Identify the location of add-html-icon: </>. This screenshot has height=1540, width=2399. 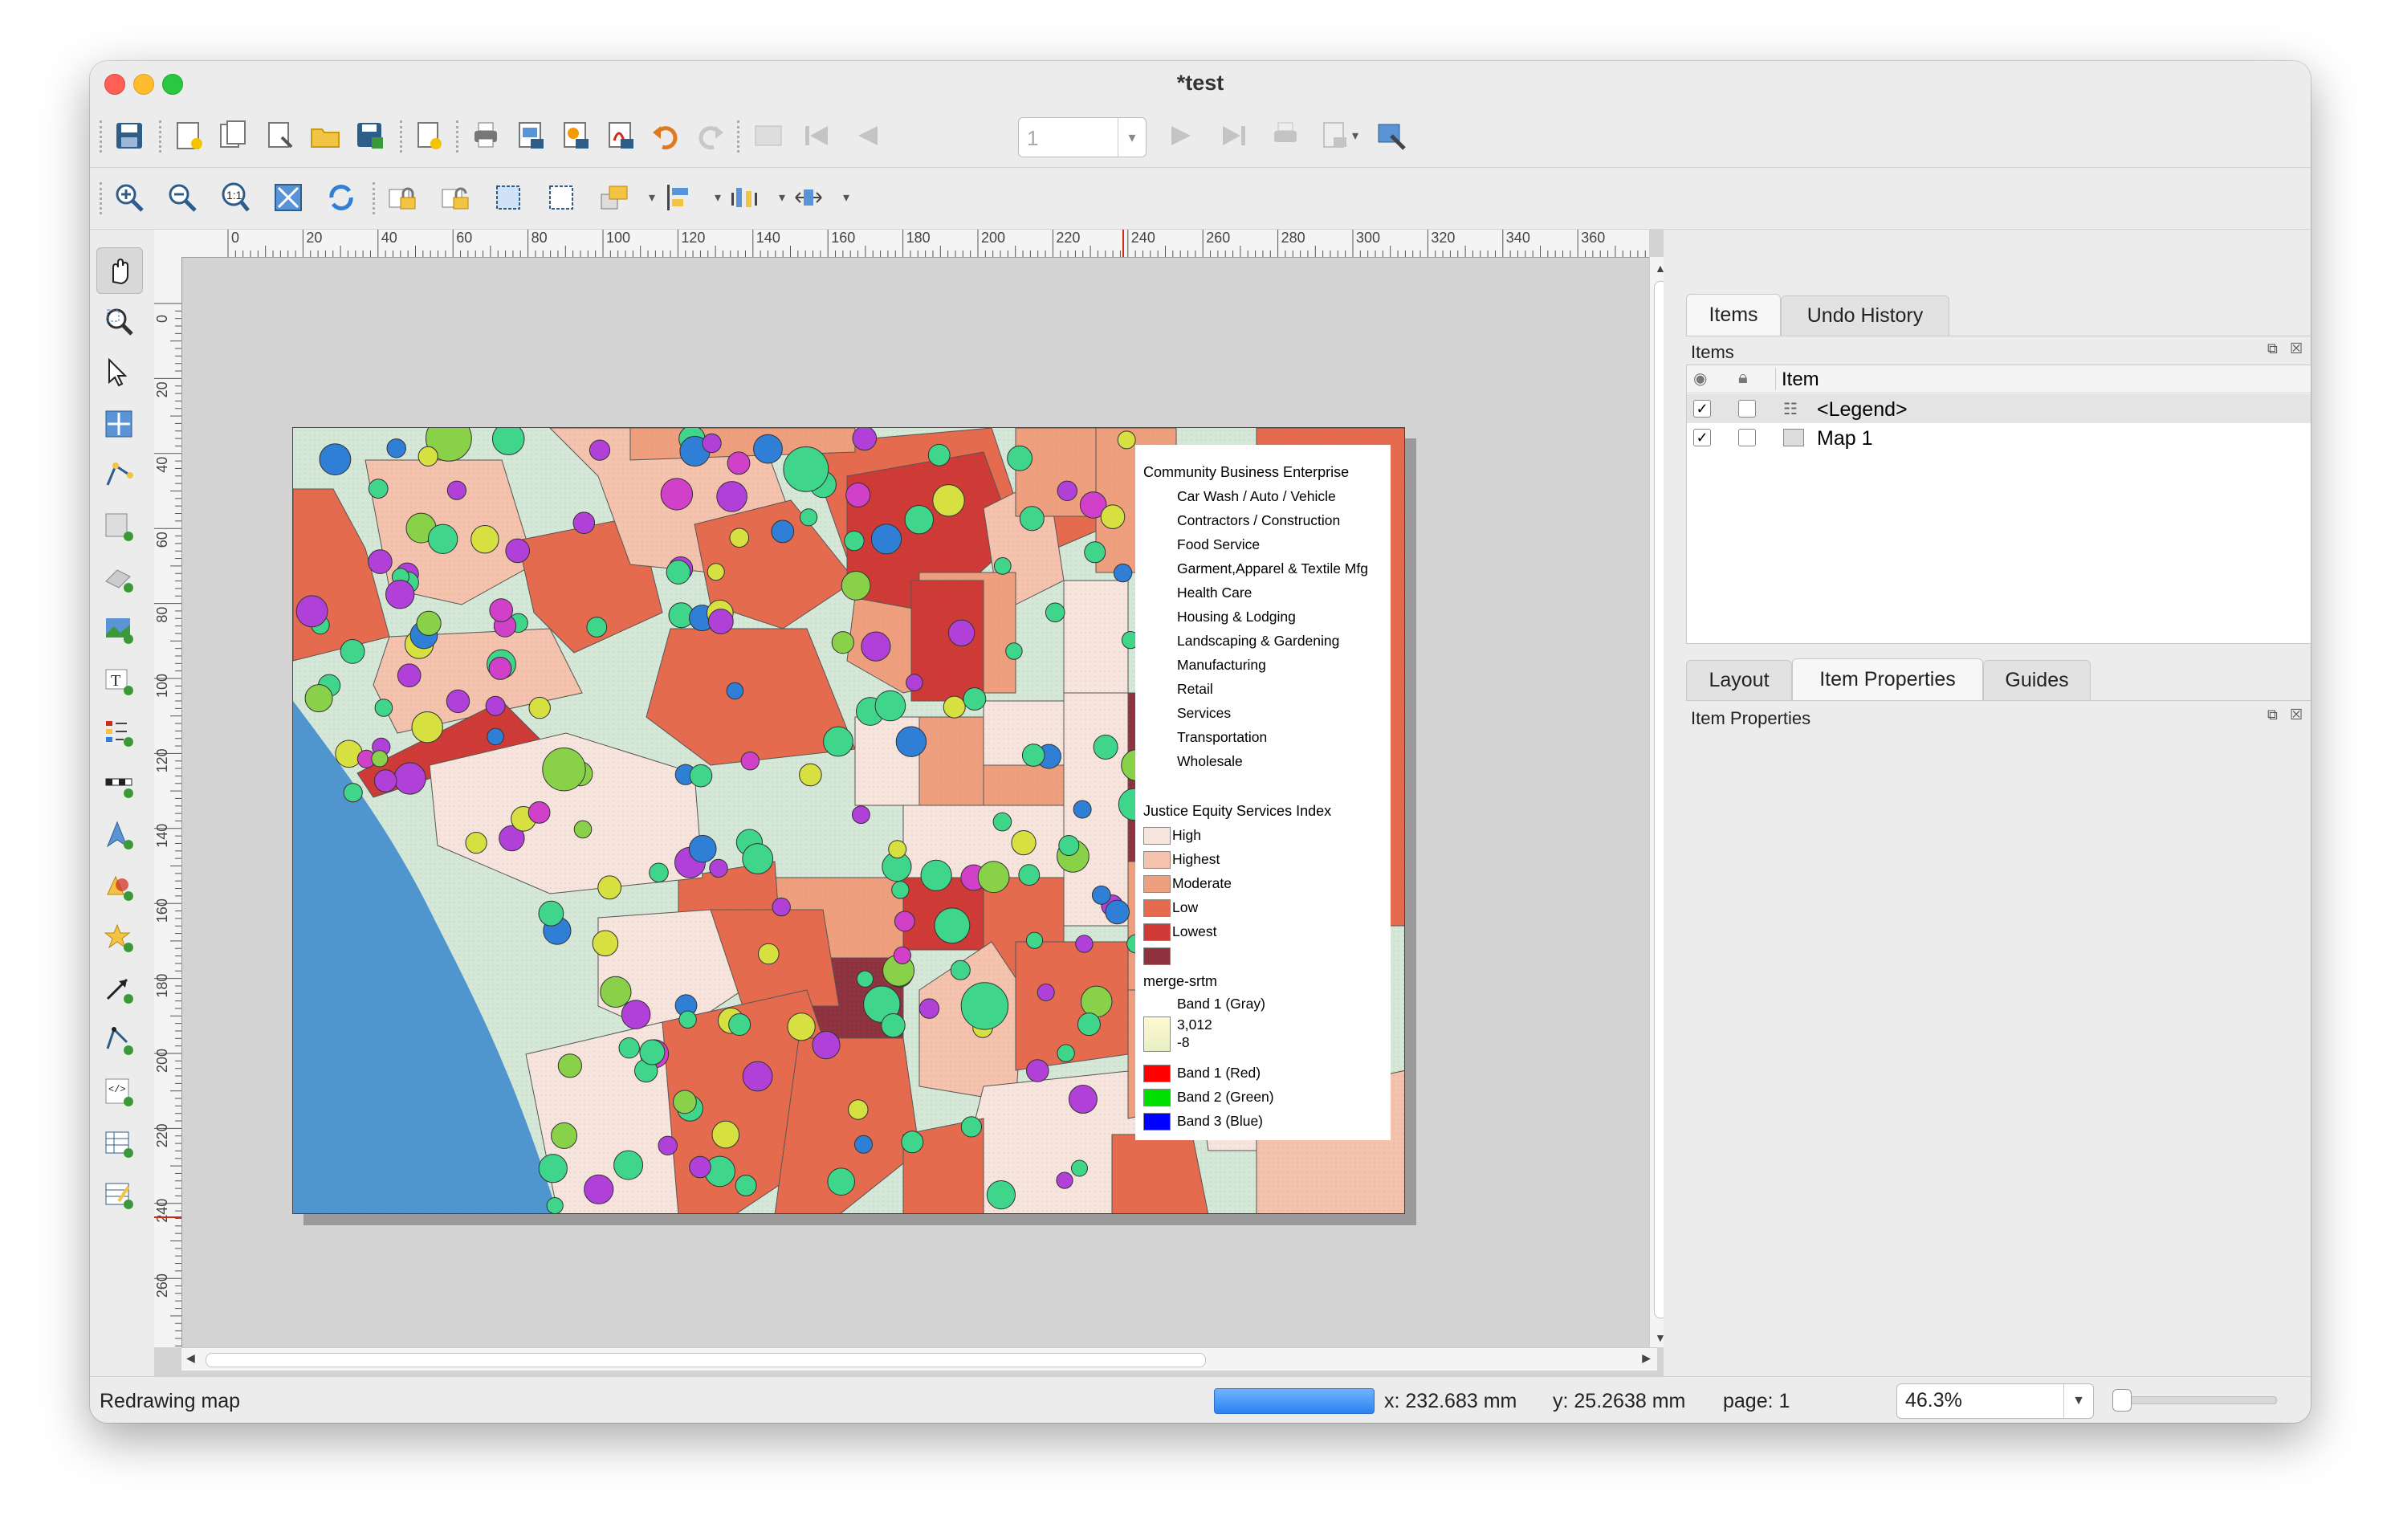
(118, 1091).